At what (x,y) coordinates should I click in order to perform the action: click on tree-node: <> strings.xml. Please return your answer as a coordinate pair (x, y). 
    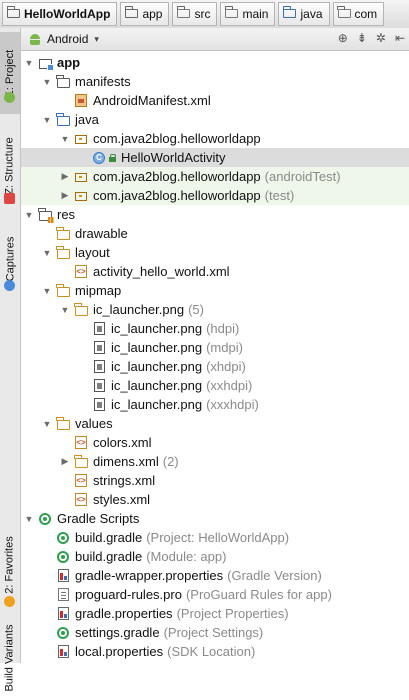
    Looking at the image, I should click on (215, 480).